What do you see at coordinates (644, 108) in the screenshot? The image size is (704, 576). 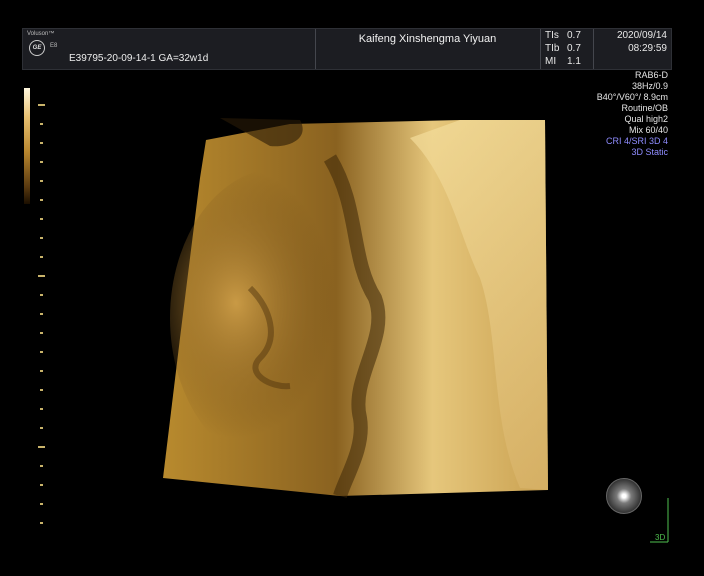 I see `setting-line: Routine/OB` at bounding box center [644, 108].